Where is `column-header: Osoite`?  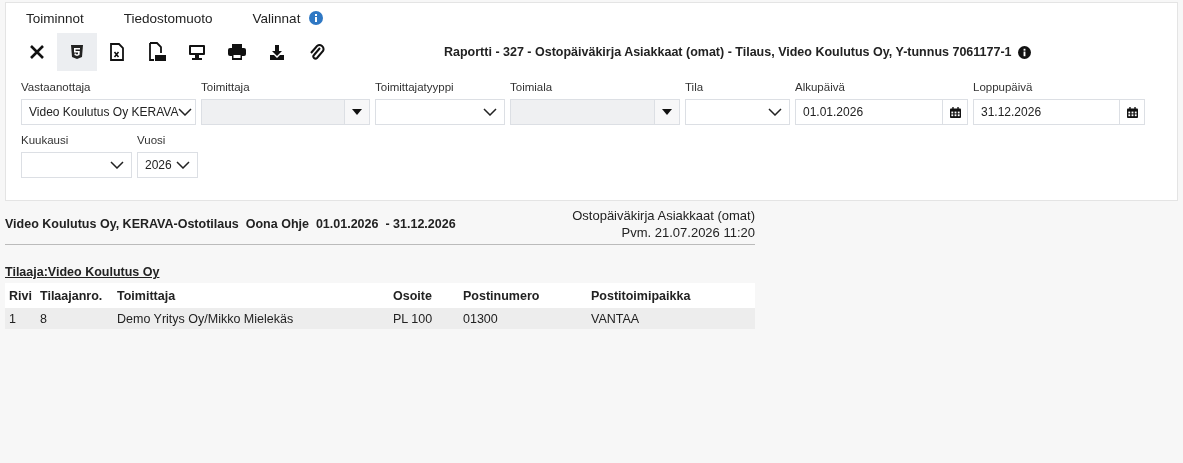 column-header: Osoite is located at coordinates (413, 295).